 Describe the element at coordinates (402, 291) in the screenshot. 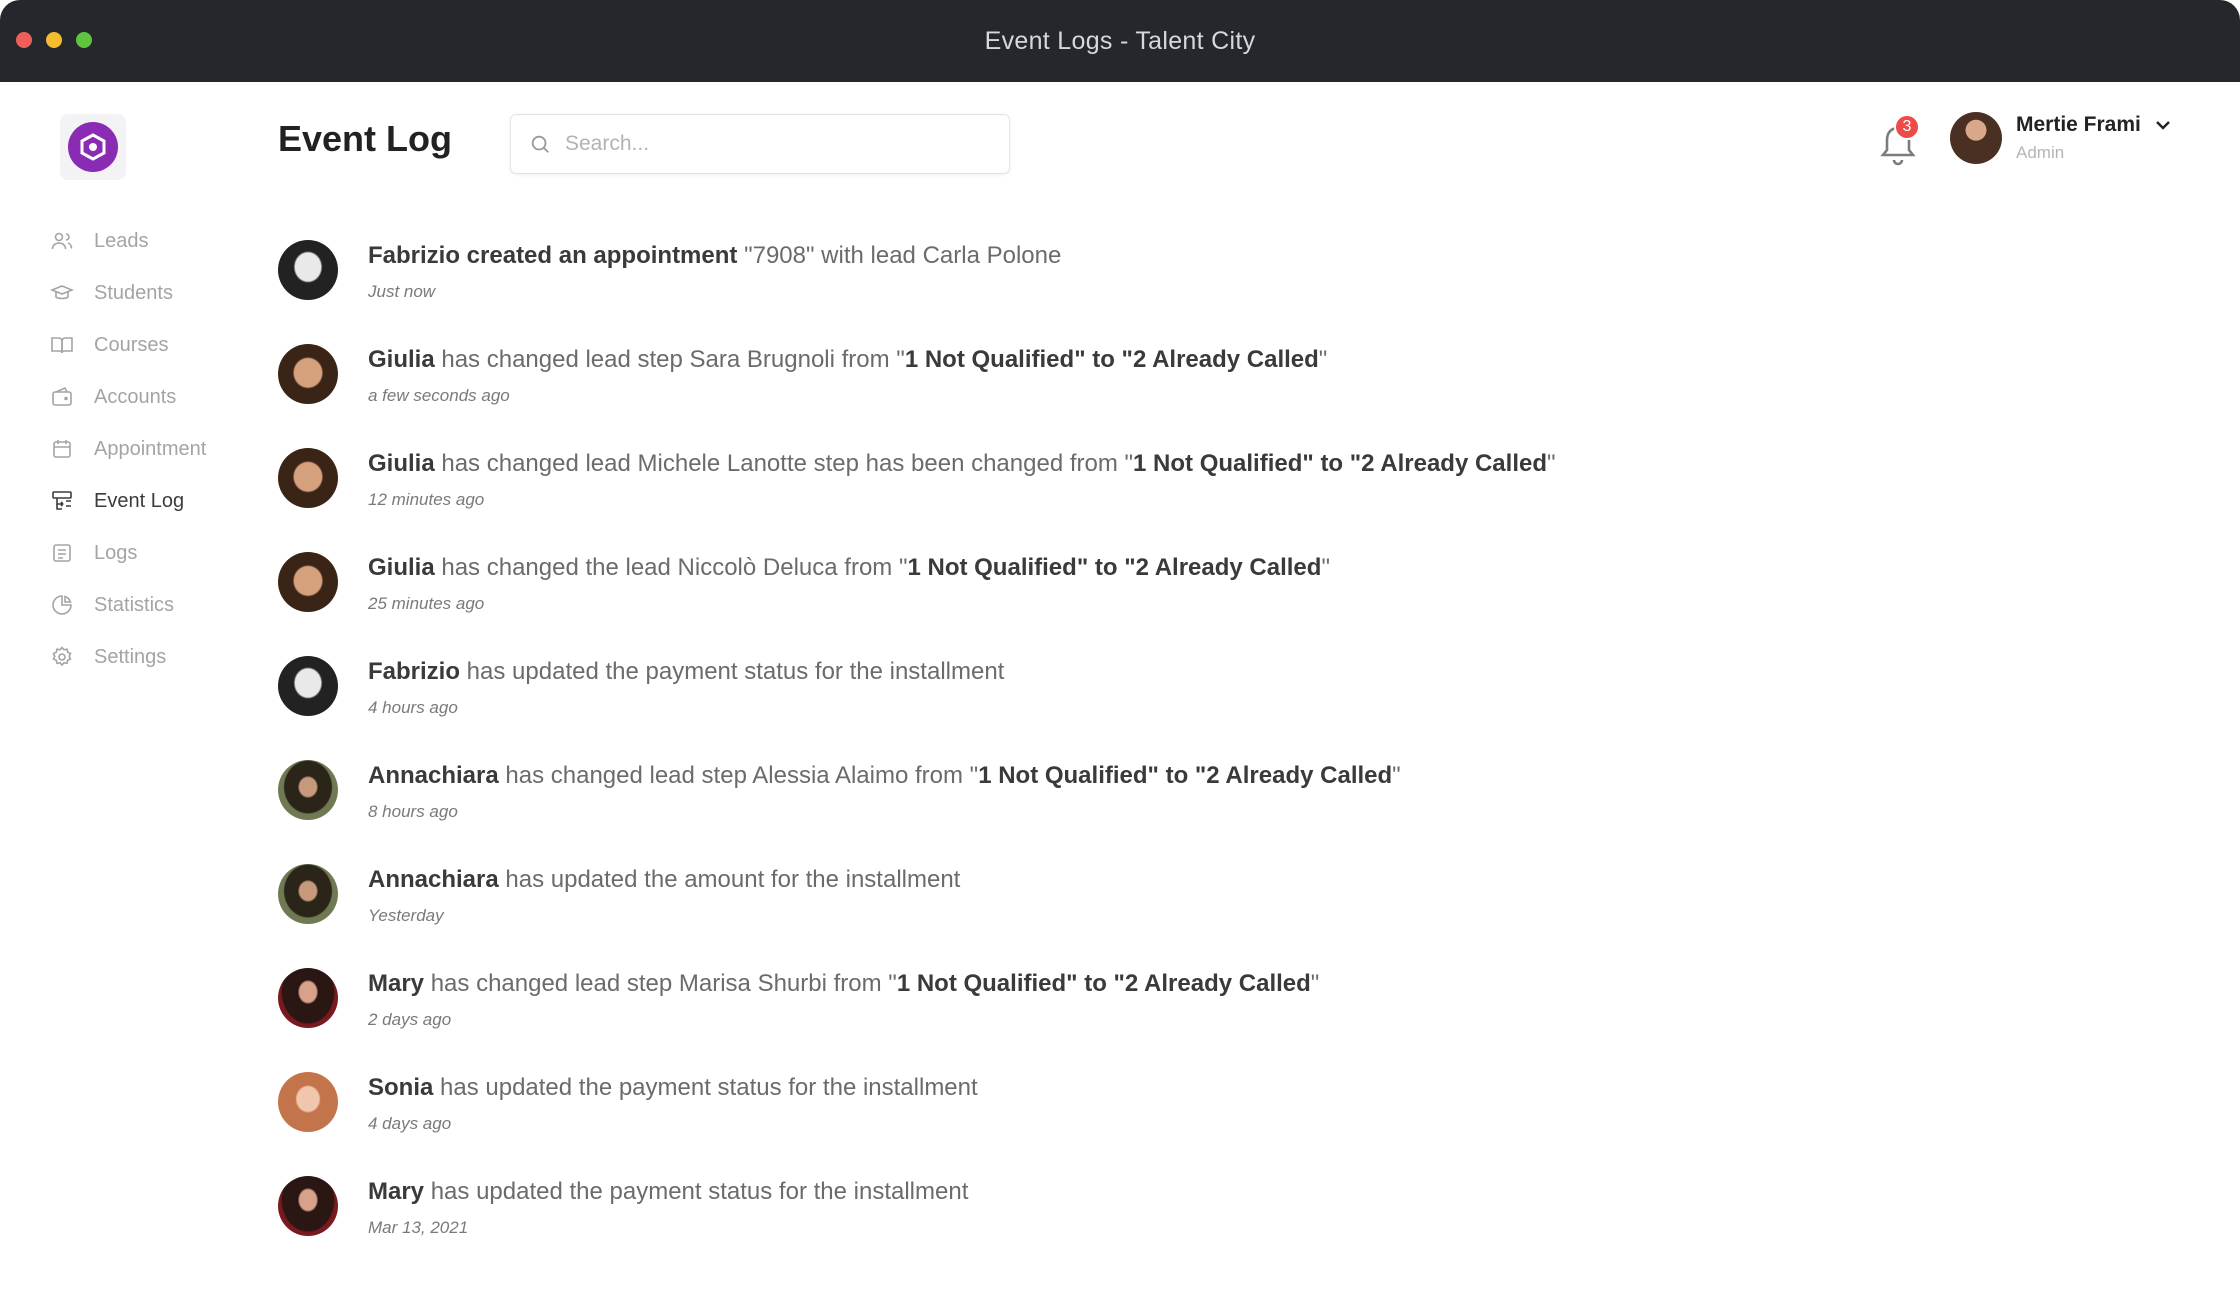

I see `event-time: Just now` at that location.